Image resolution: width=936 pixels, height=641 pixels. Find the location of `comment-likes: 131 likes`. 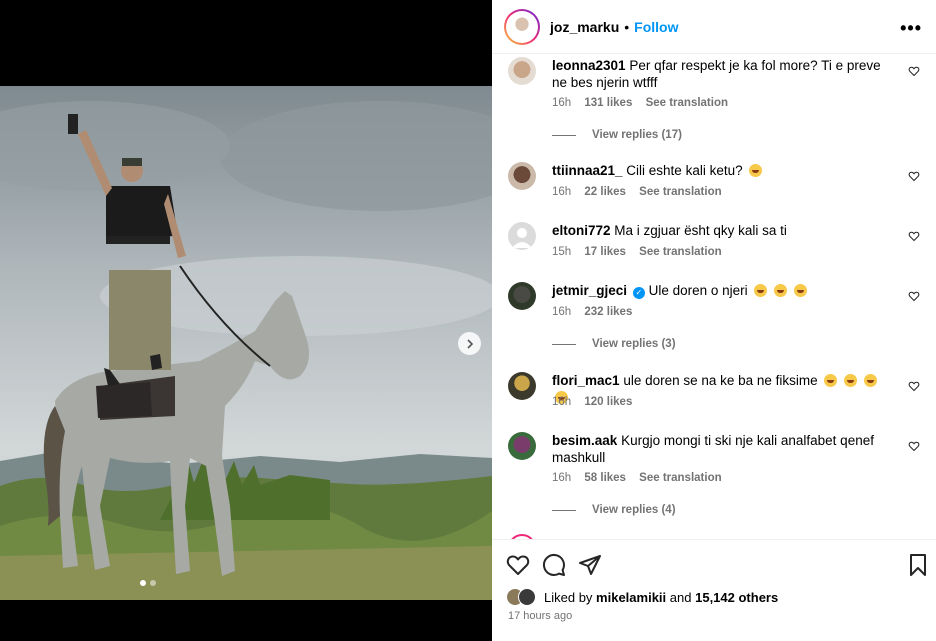

comment-likes: 131 likes is located at coordinates (608, 103).